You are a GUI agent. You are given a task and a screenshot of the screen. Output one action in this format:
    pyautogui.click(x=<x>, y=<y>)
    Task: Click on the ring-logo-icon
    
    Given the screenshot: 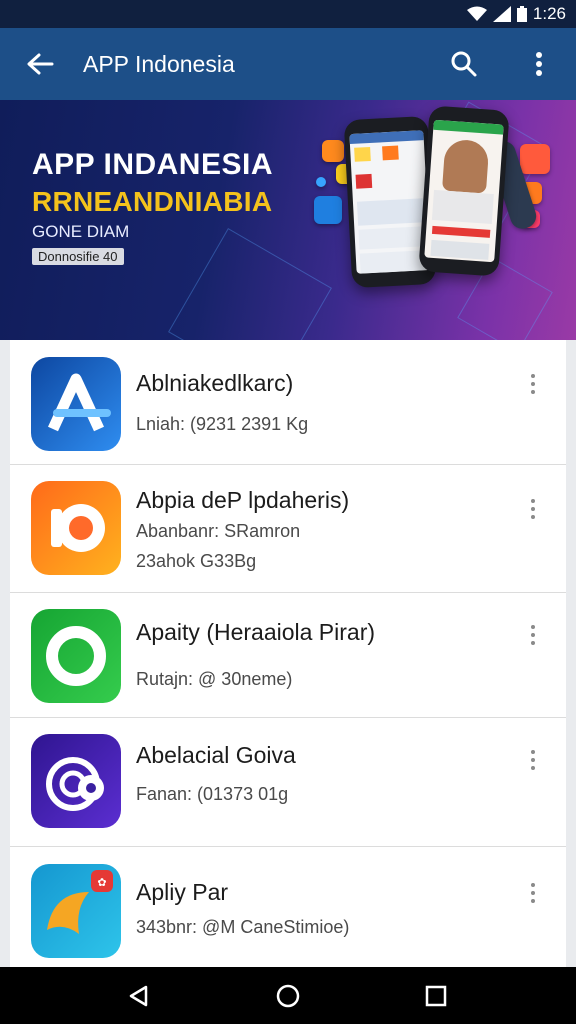 What is the action you would take?
    pyautogui.click(x=76, y=656)
    